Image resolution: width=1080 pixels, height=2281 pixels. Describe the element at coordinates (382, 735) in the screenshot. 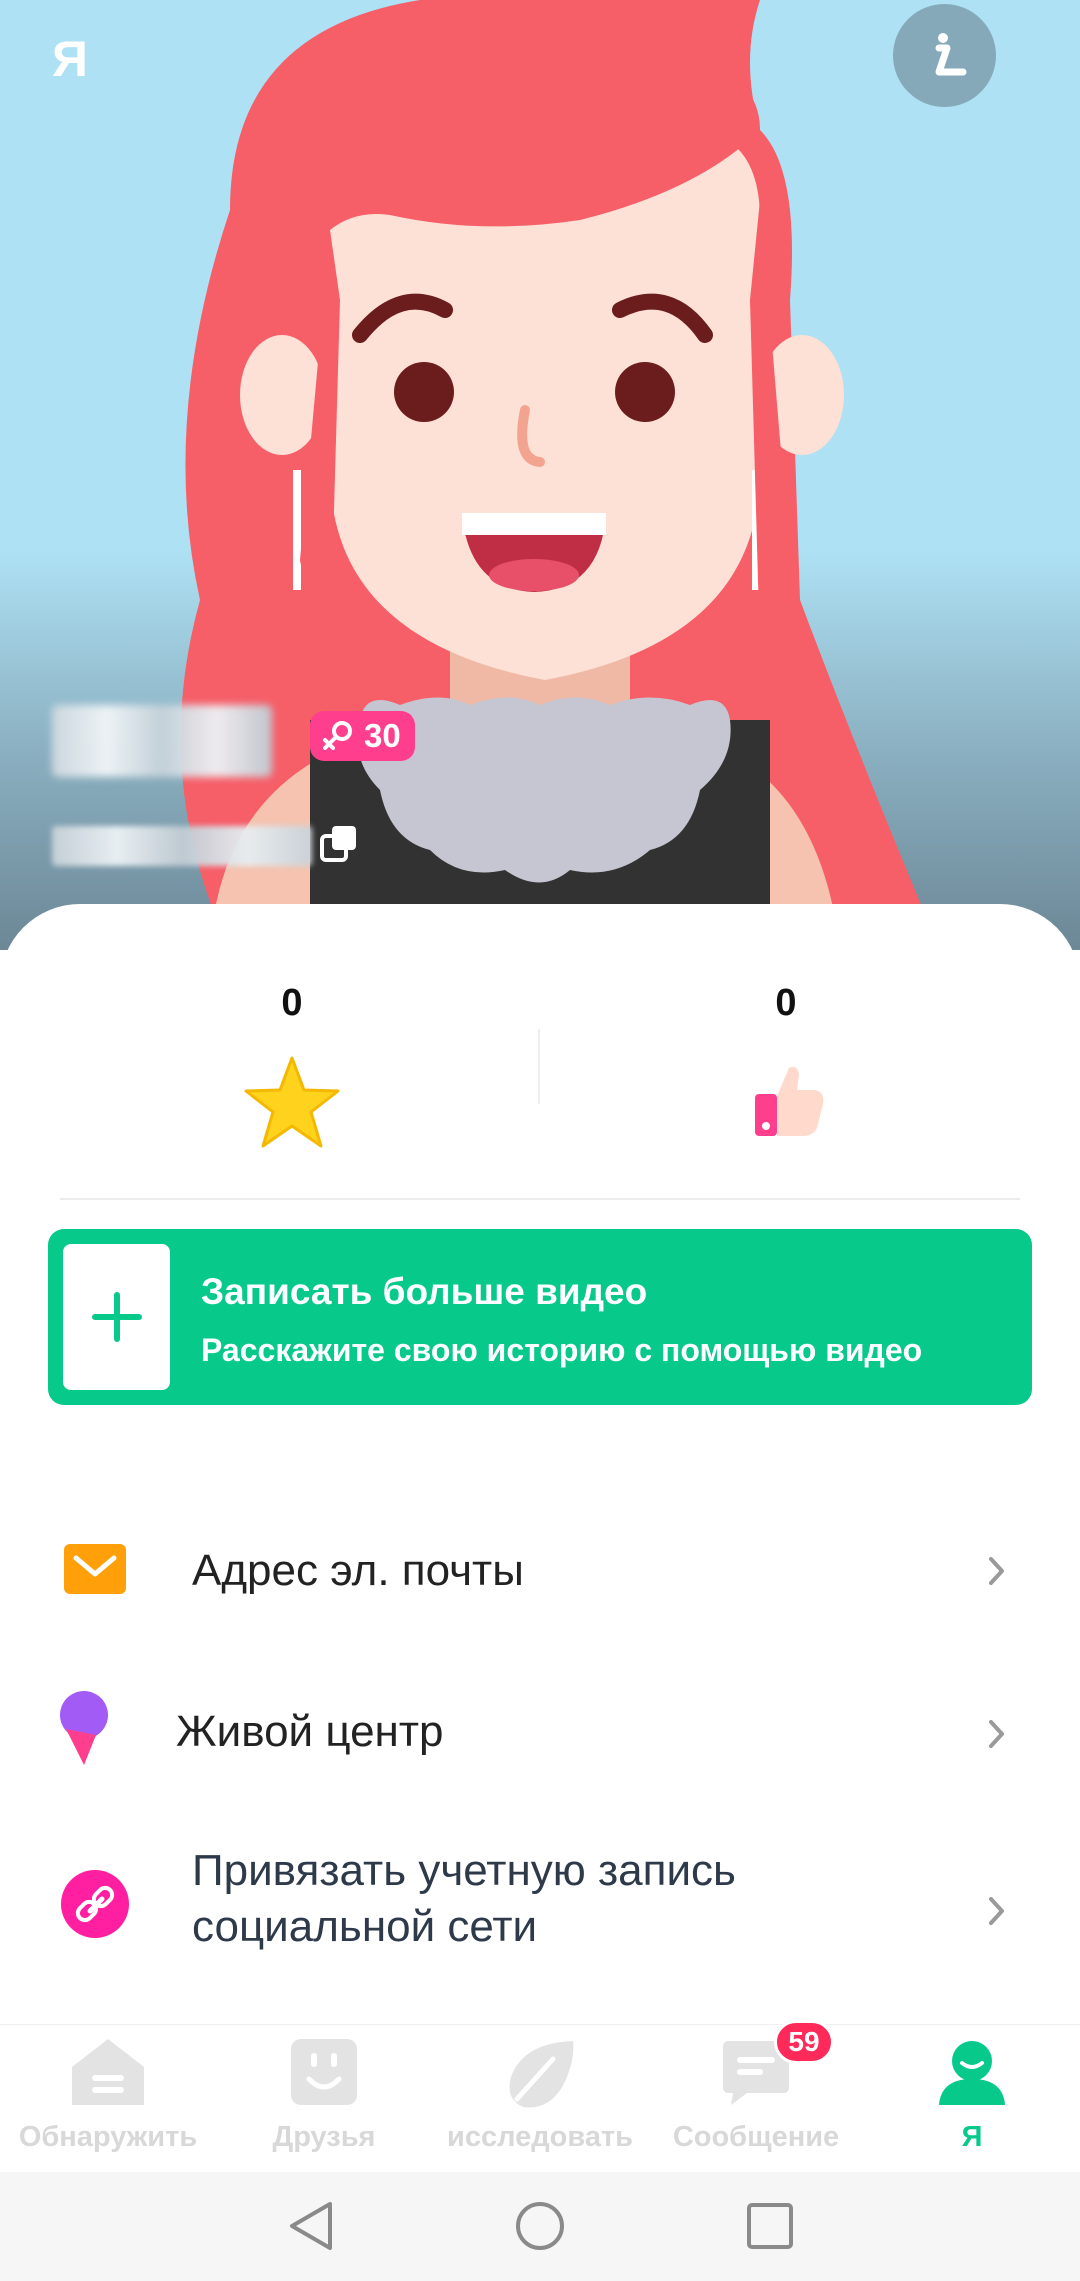

I see `age-label: 30` at that location.